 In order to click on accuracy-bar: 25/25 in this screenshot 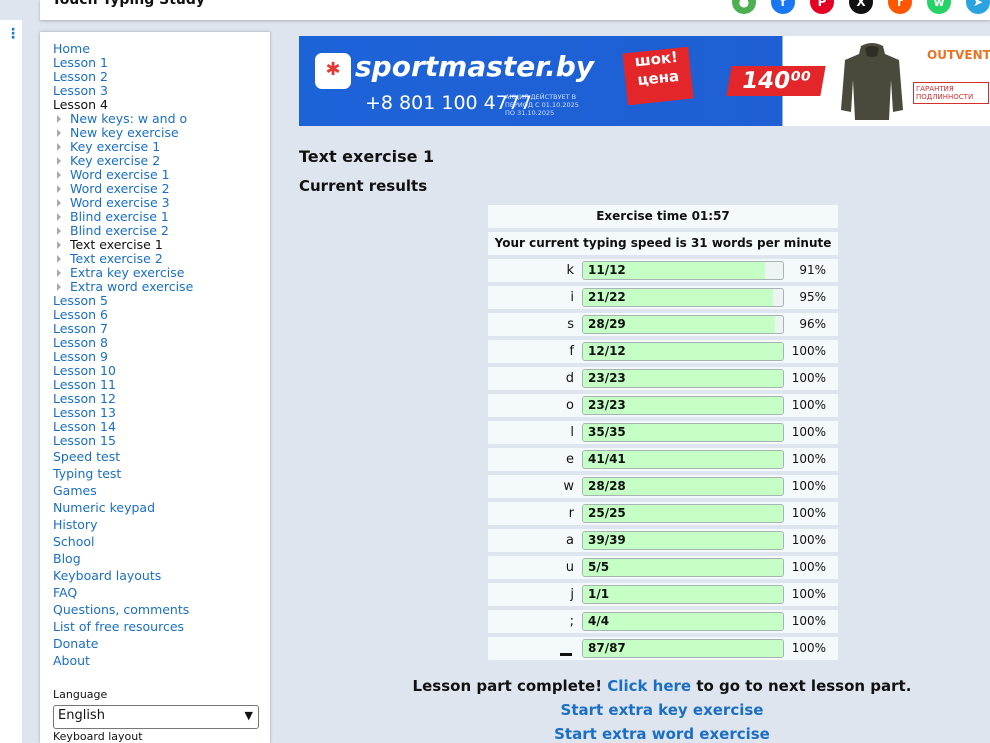, I will do `click(683, 513)`.